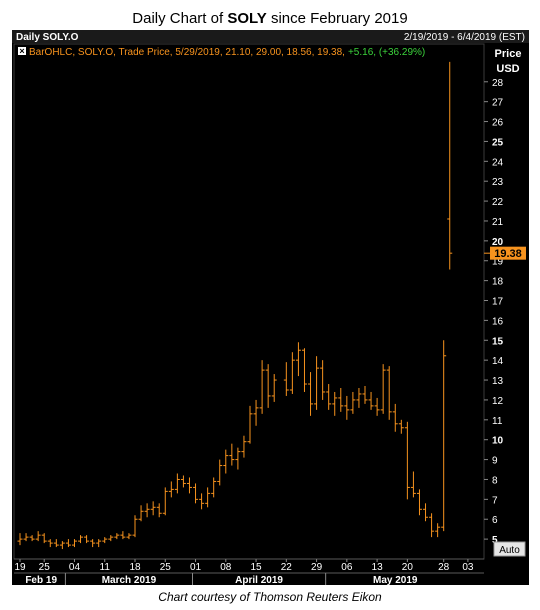 Image resolution: width=540 pixels, height=610 pixels. I want to click on y-tick-label: 27, so click(498, 103).